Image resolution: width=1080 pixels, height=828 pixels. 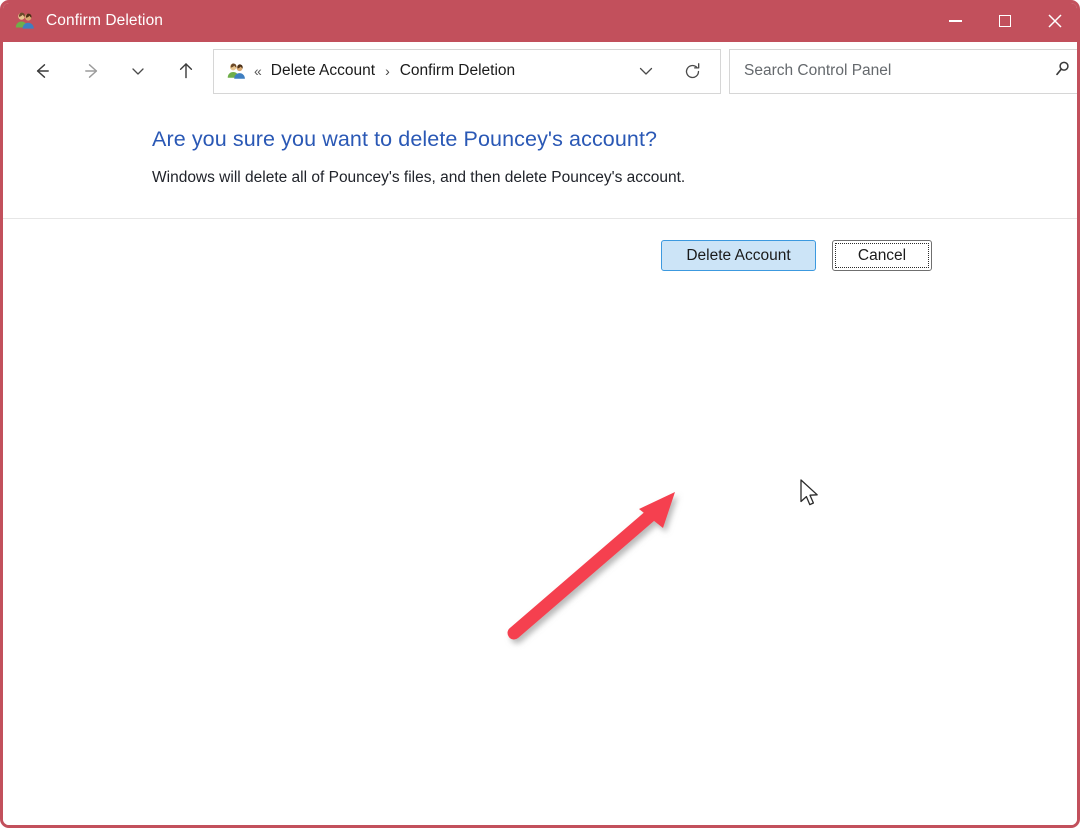 What do you see at coordinates (25, 21) in the screenshot?
I see `user-accounts-icon` at bounding box center [25, 21].